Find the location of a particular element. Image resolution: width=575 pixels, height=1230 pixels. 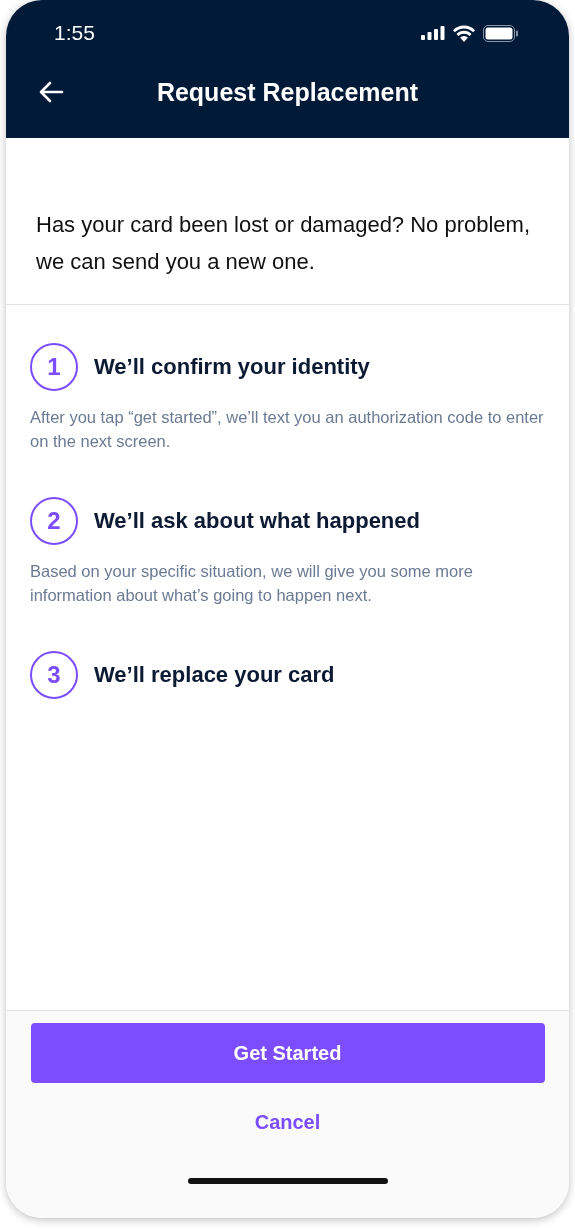

get-started-button: Get Started is located at coordinates (287, 1053).